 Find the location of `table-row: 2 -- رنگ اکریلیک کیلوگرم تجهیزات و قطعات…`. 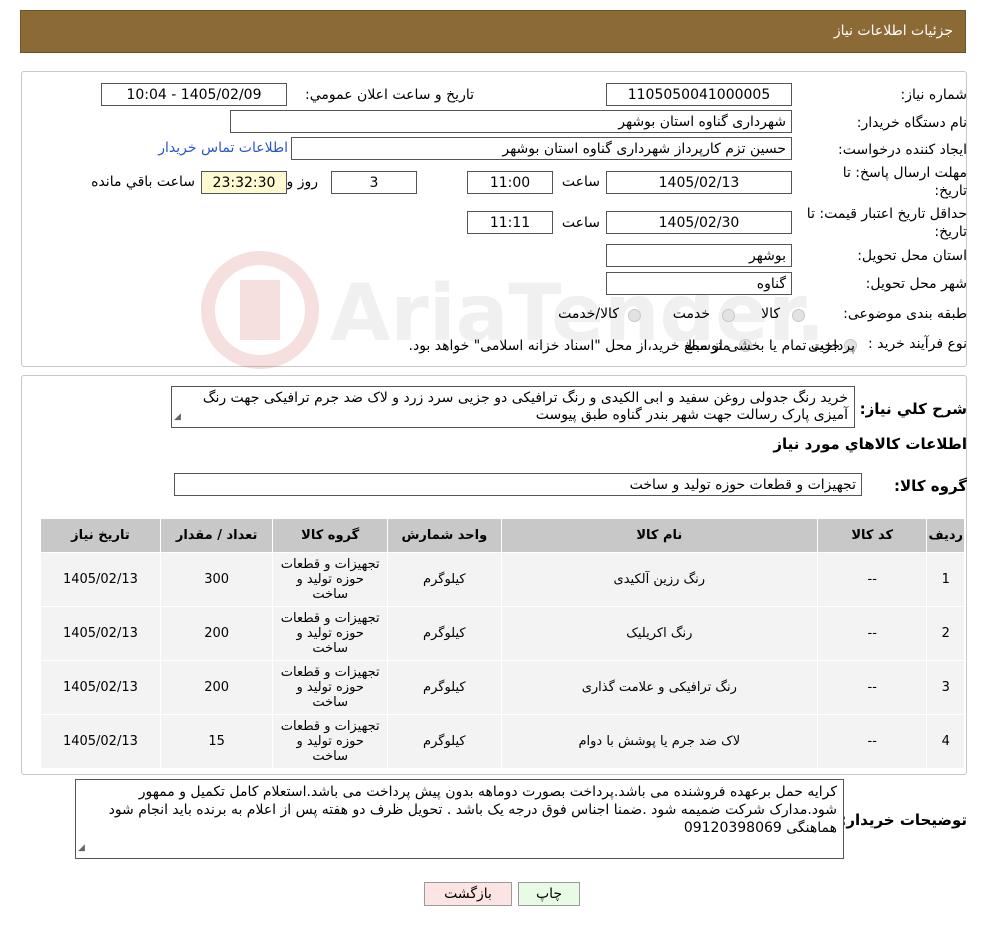

table-row: 2 -- رنگ اکریلیک کیلوگرم تجهیزات و قطعات… is located at coordinates (502, 633).